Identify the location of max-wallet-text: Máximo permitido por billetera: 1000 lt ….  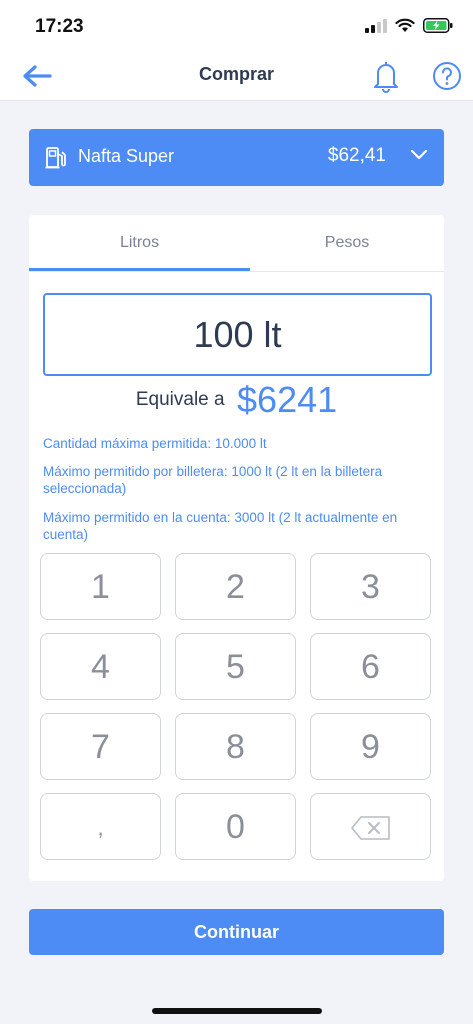
(213, 480).